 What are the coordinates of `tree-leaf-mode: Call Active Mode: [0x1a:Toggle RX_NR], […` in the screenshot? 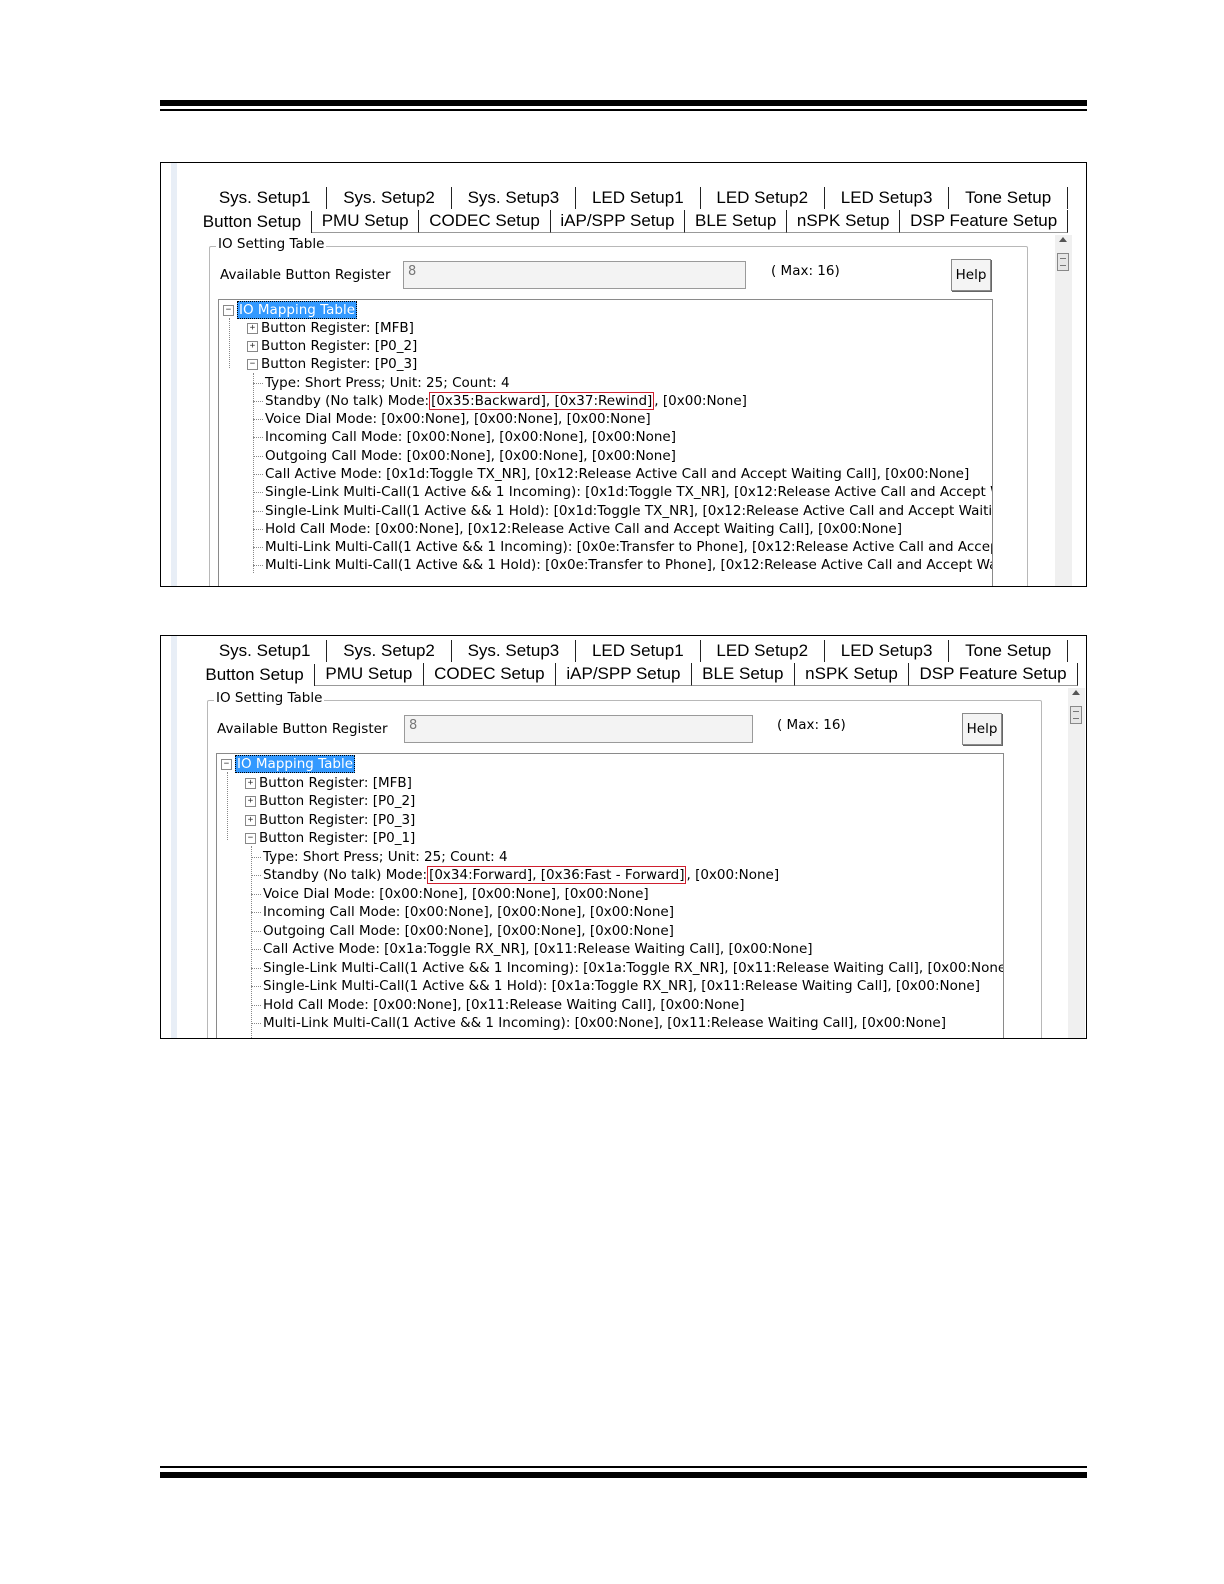 It's located at (532, 949).